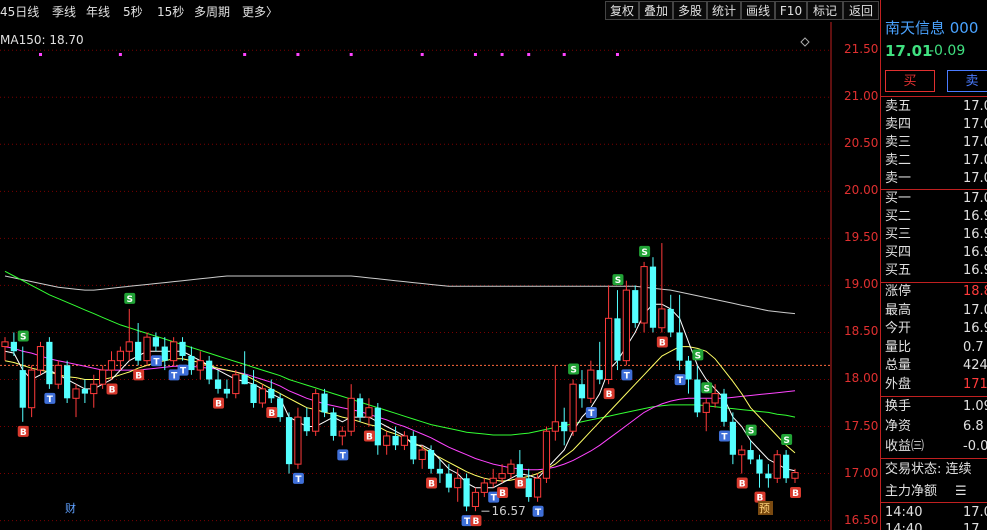 The width and height of the screenshot is (987, 530). Describe the element at coordinates (928, 469) in the screenshot. I see `trade-status: 交易状态: 连续` at that location.